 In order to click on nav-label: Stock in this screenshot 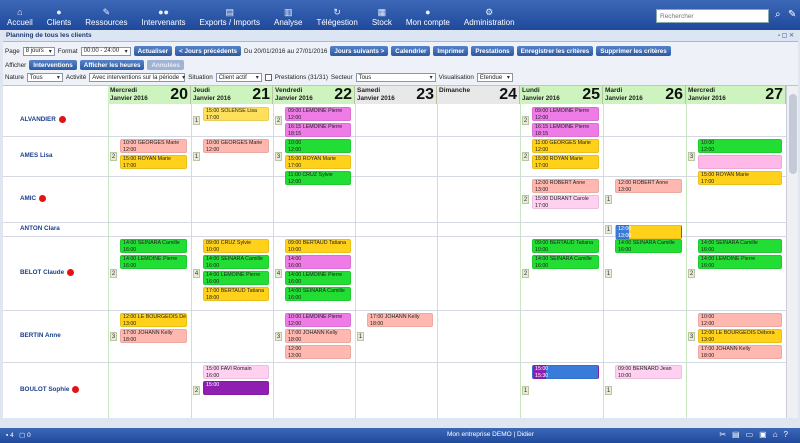, I will do `click(381, 22)`.